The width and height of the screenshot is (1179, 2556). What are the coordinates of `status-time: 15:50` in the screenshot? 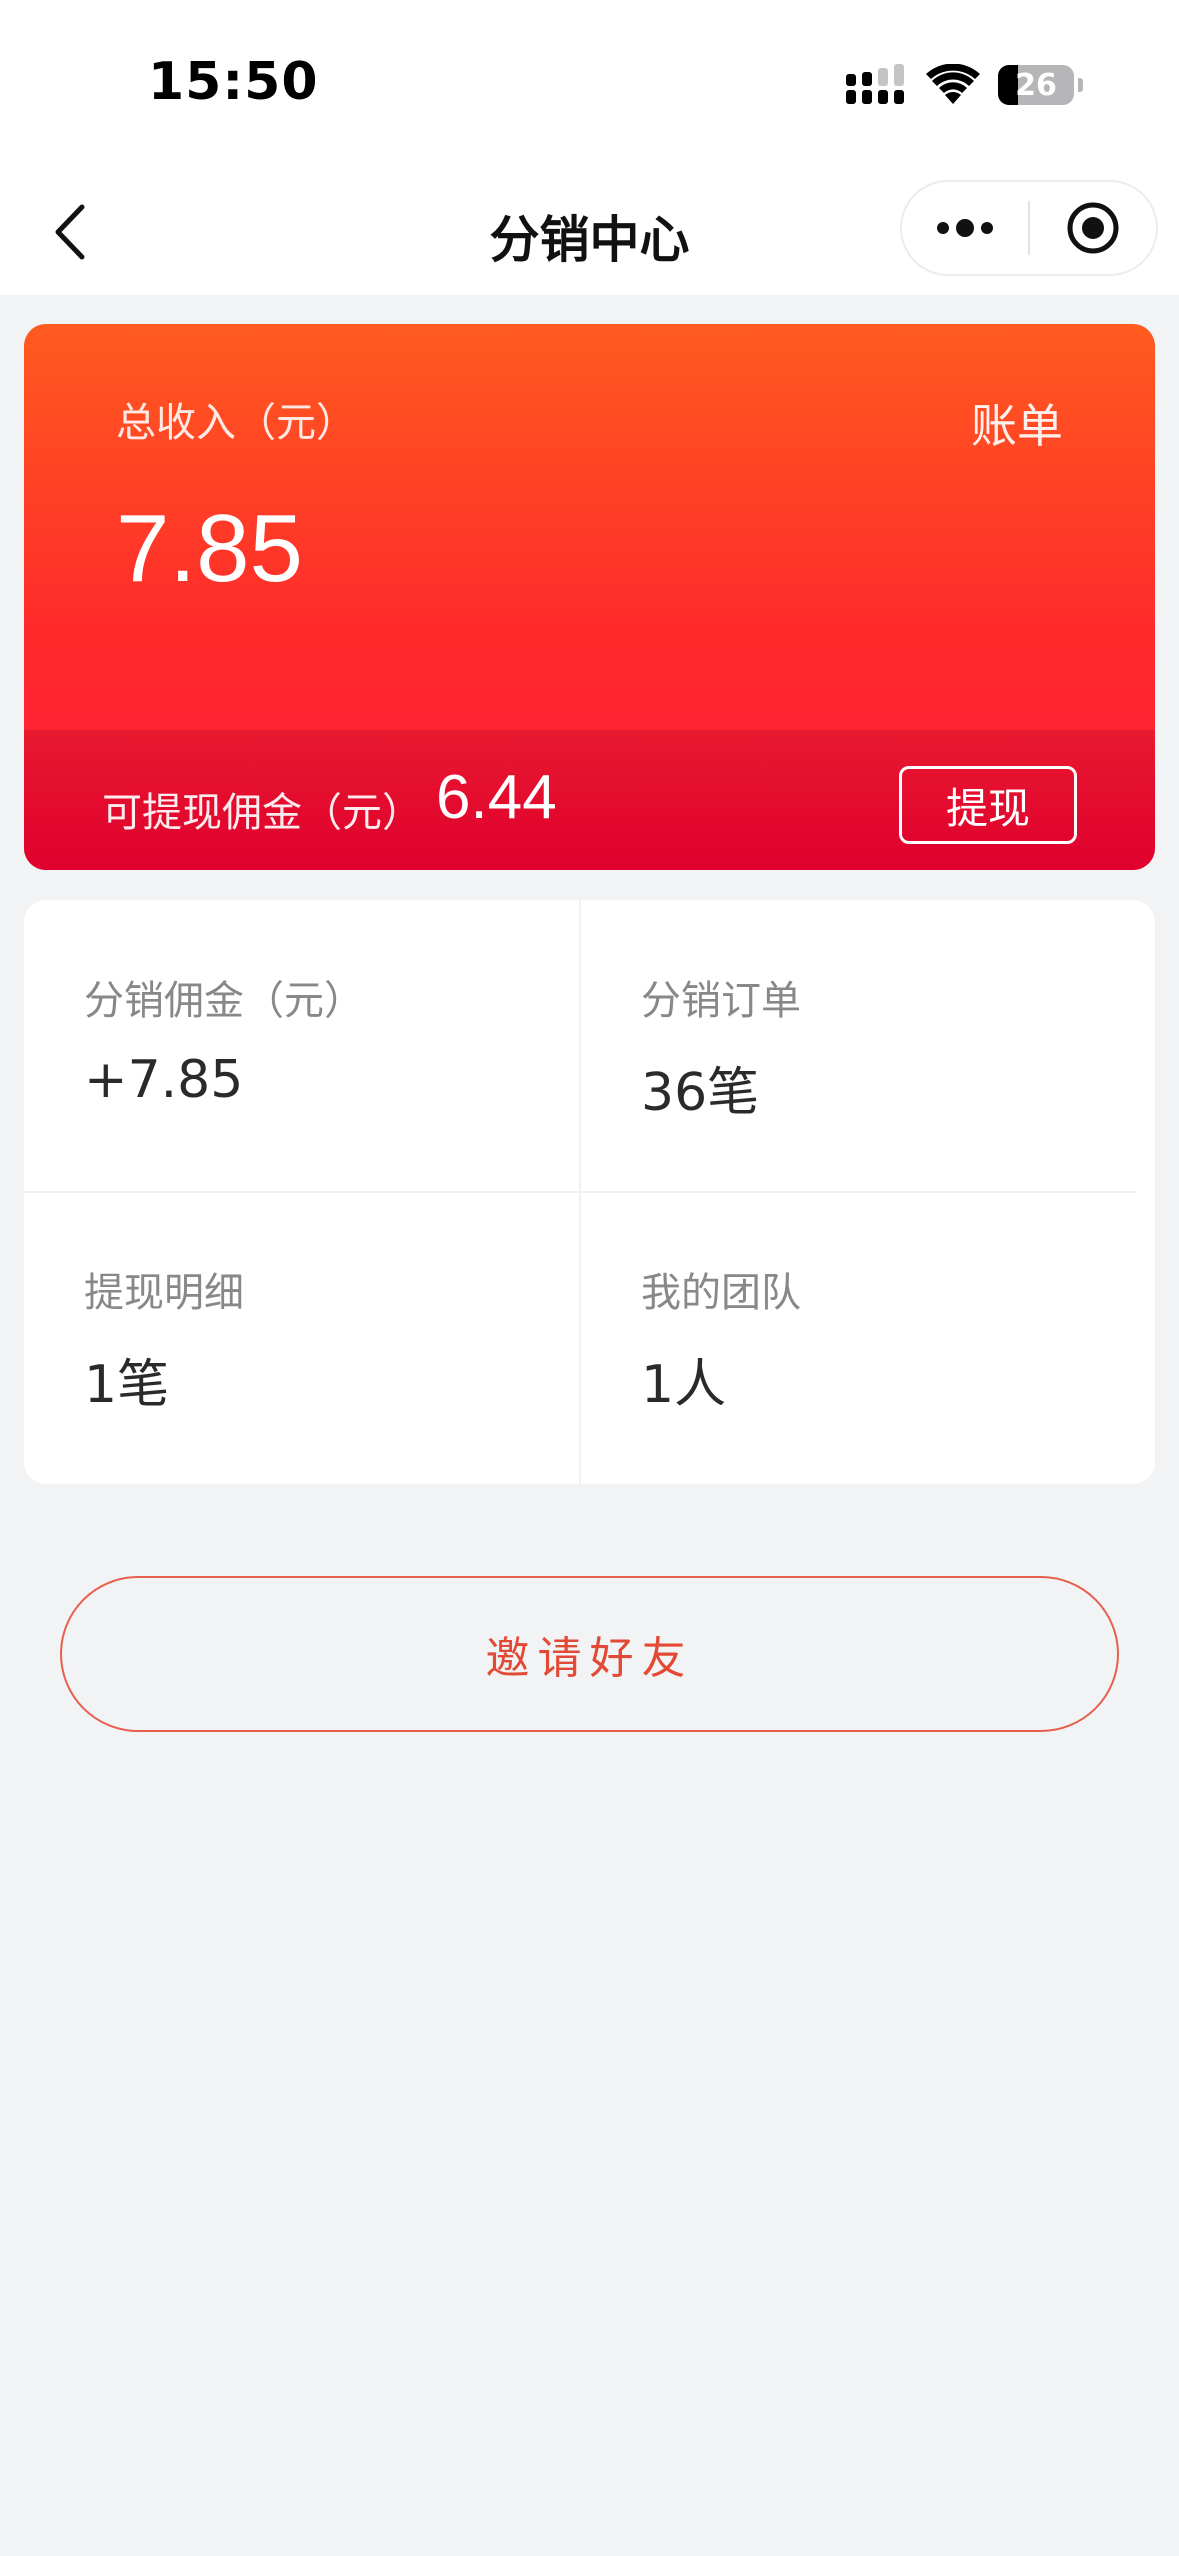 It's located at (233, 82).